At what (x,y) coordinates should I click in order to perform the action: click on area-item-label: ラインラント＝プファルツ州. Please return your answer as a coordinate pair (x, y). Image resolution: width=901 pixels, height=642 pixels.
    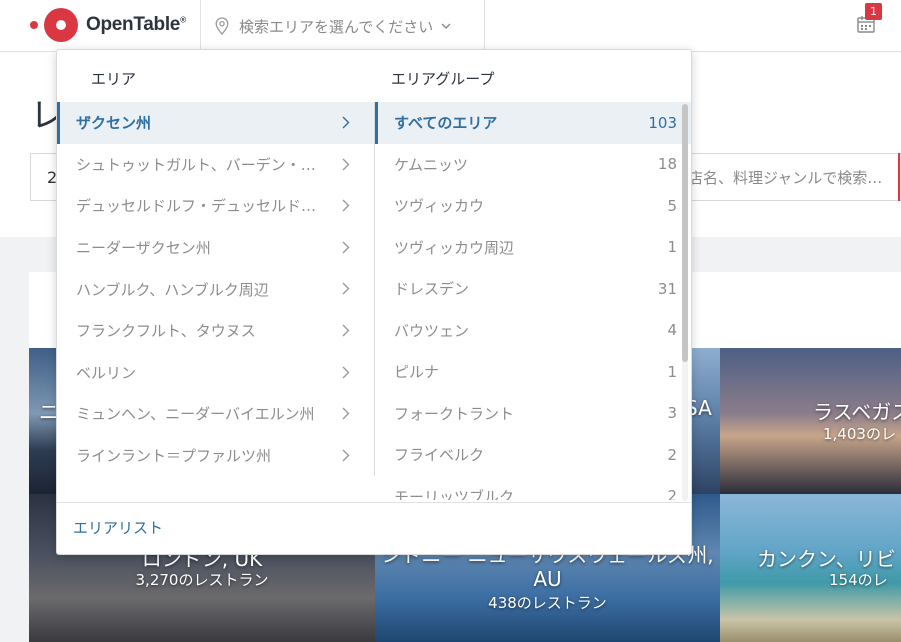
    Looking at the image, I should click on (174, 456).